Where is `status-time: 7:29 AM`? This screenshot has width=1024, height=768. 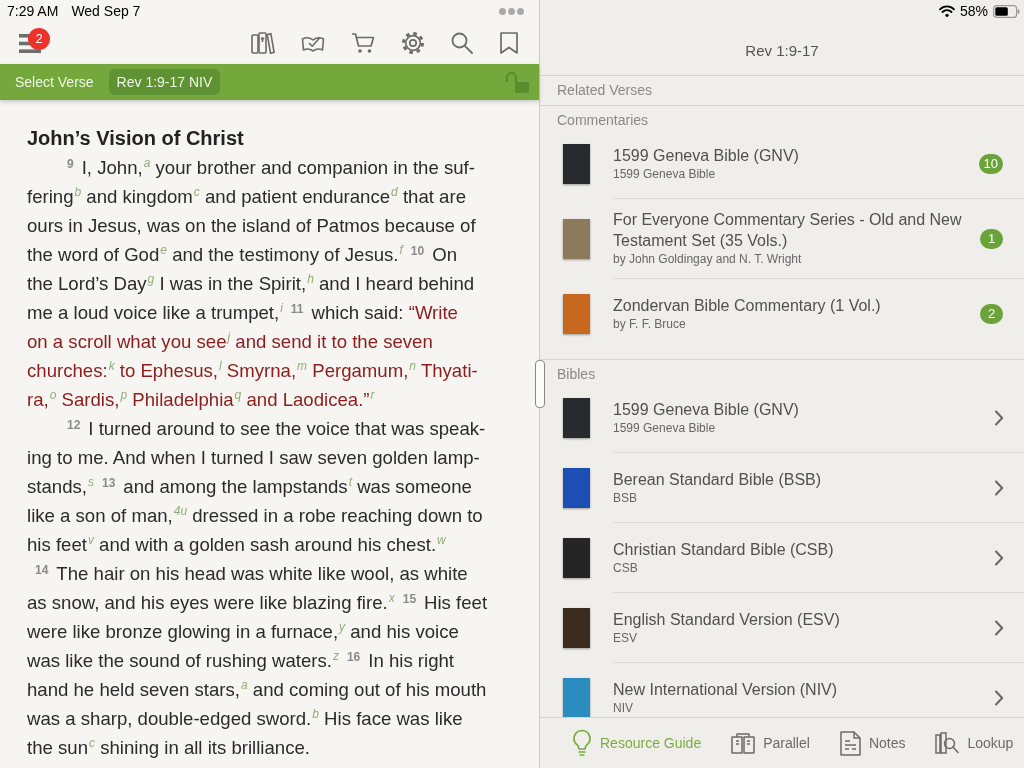 status-time: 7:29 AM is located at coordinates (33, 11).